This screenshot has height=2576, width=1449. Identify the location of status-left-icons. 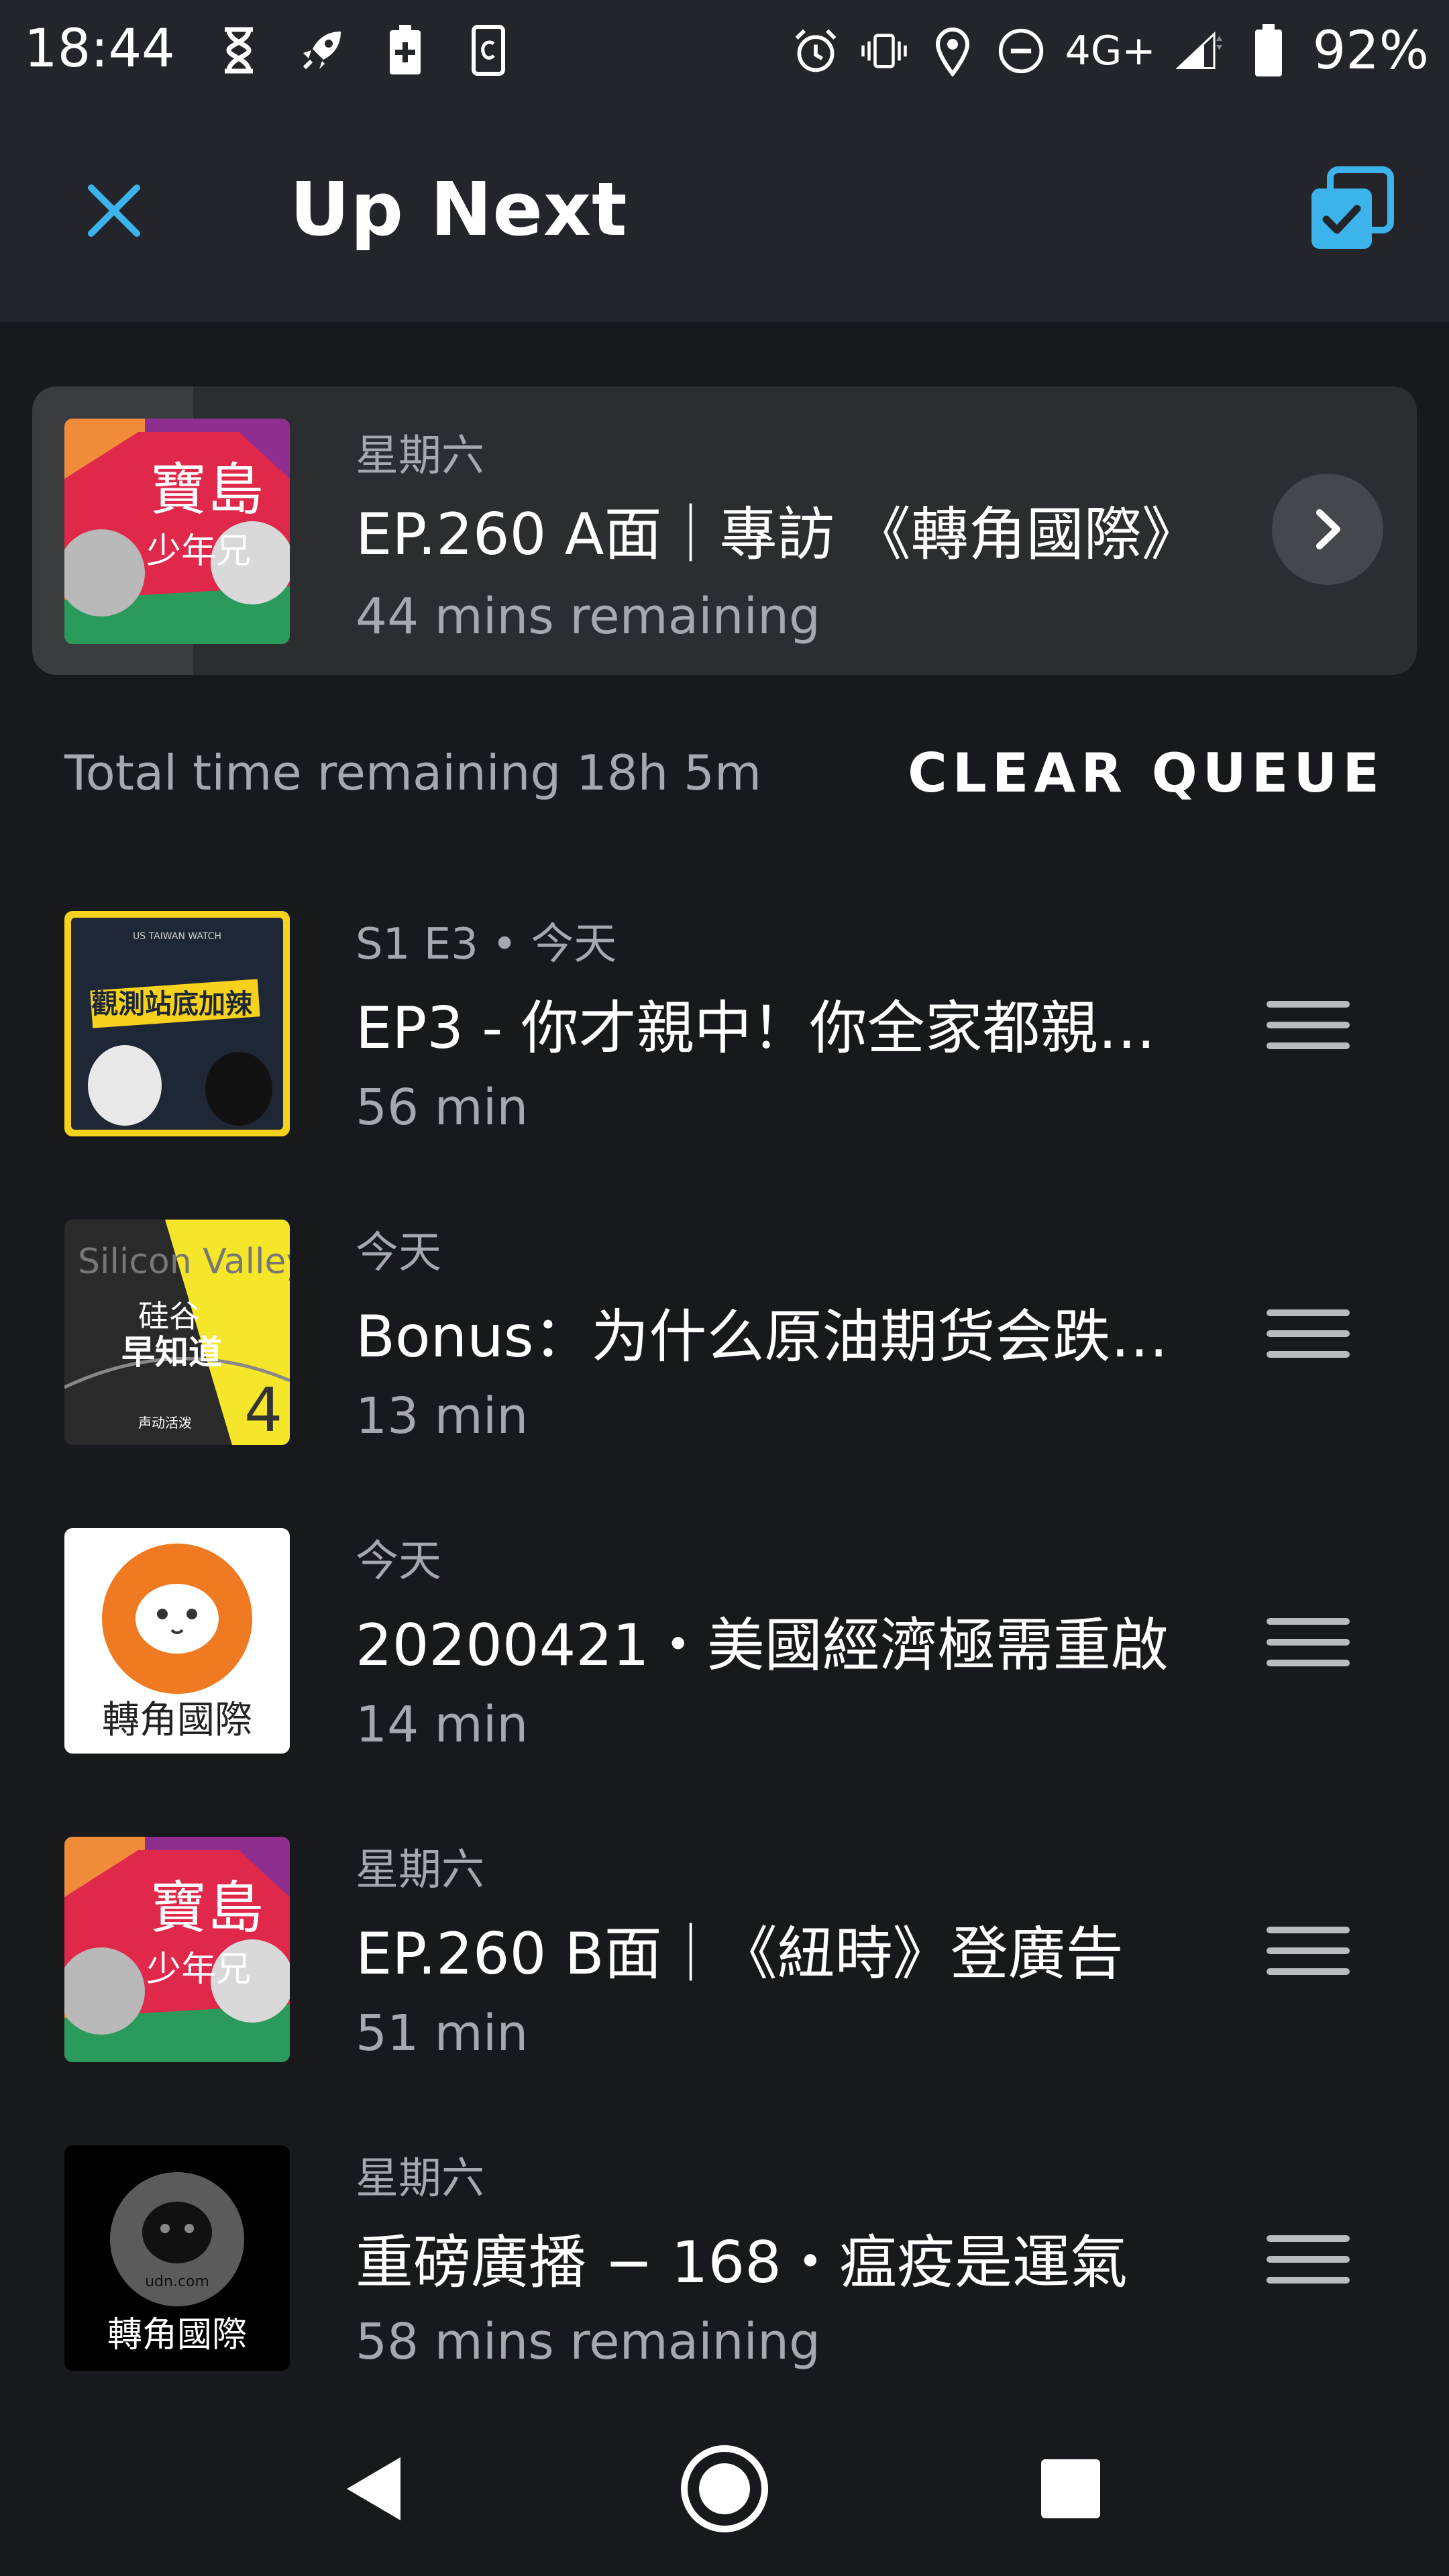
(364, 50).